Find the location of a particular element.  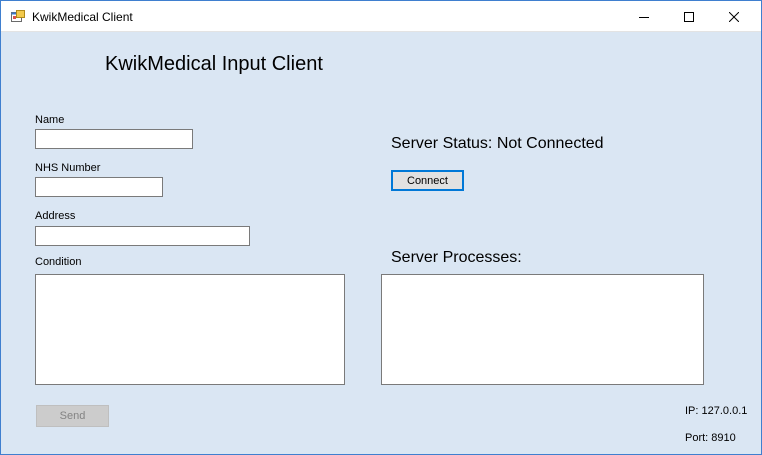

minimize-icon is located at coordinates (643, 17).